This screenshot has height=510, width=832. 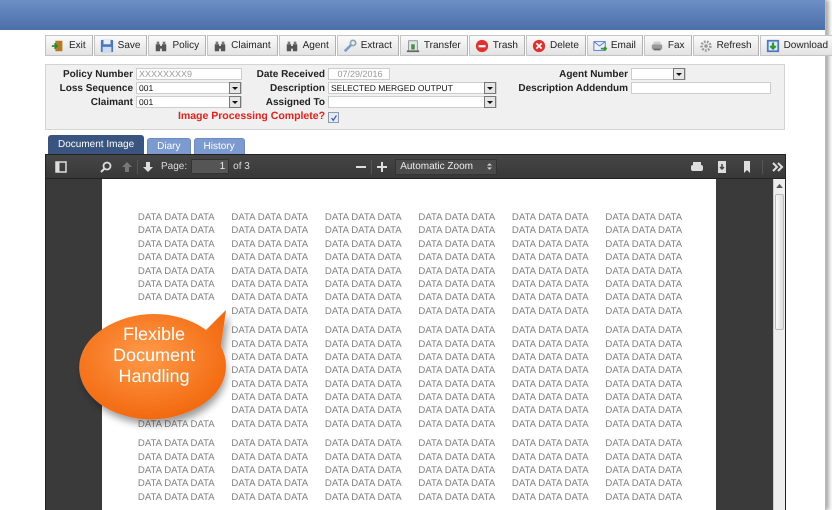 I want to click on field-label: Claimant, so click(x=111, y=102).